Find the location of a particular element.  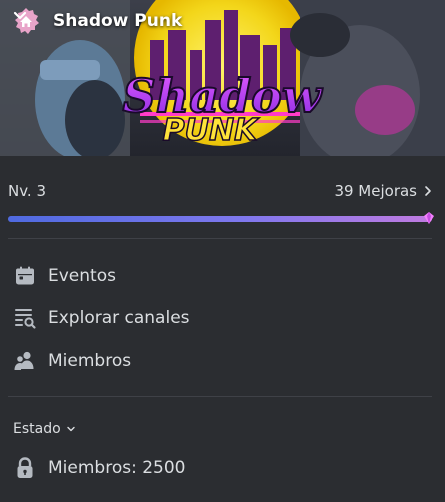

boost-progress-bar is located at coordinates (221, 218).